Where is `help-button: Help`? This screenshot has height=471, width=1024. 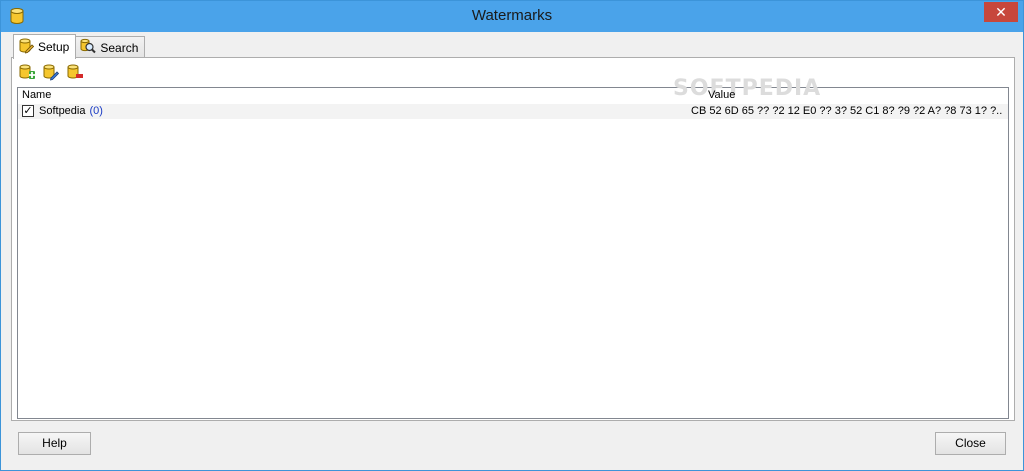 help-button: Help is located at coordinates (54, 443).